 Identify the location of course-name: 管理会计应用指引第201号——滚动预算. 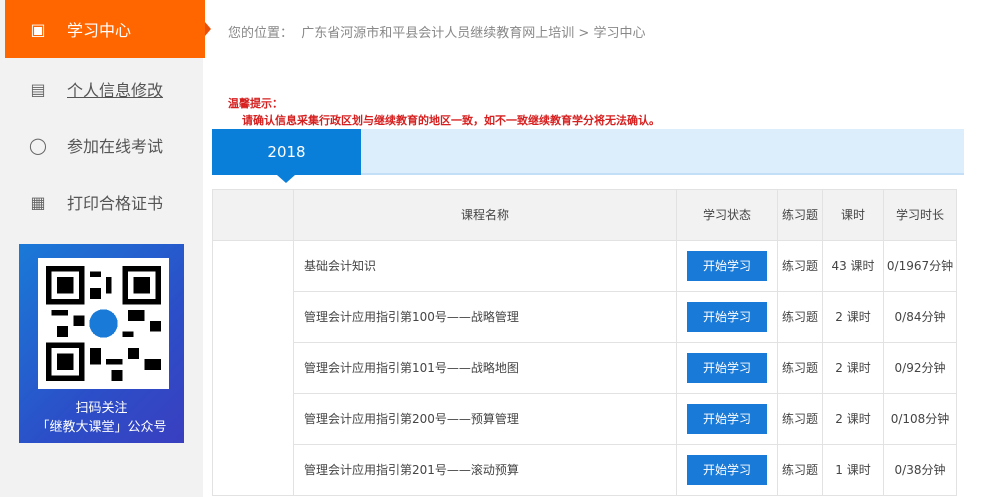
(485, 470).